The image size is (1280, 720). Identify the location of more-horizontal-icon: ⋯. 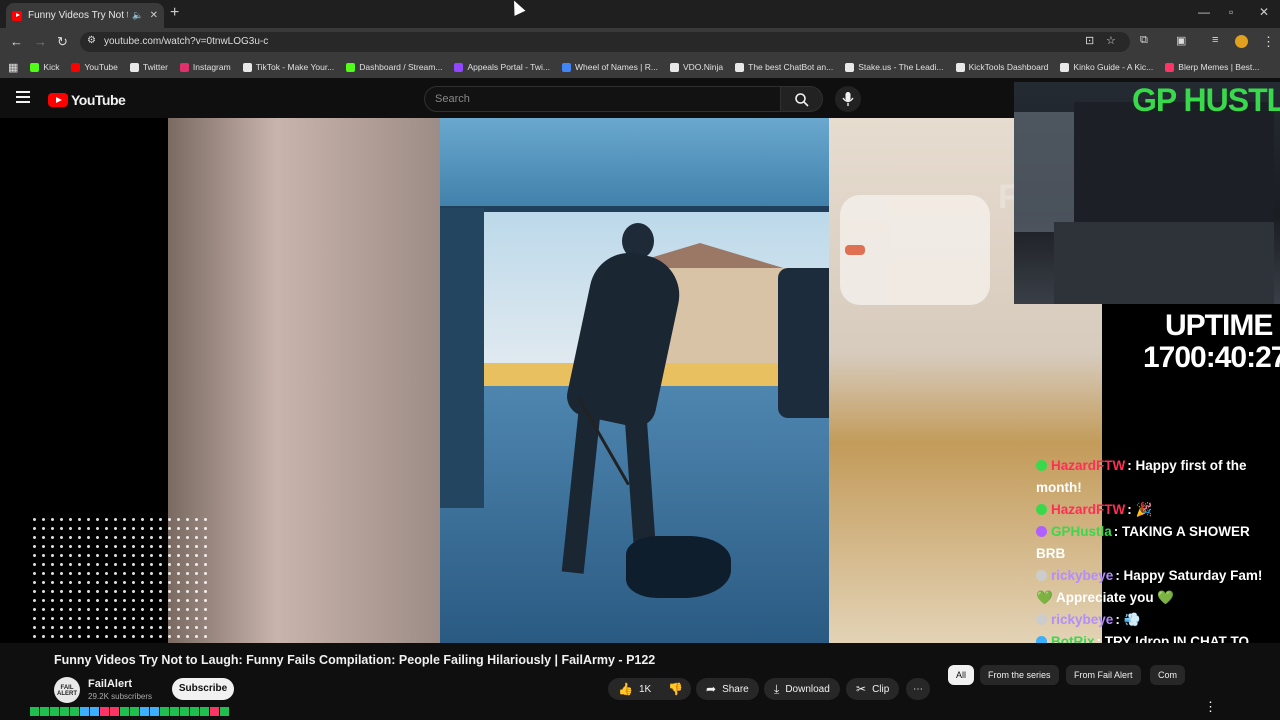
(918, 689).